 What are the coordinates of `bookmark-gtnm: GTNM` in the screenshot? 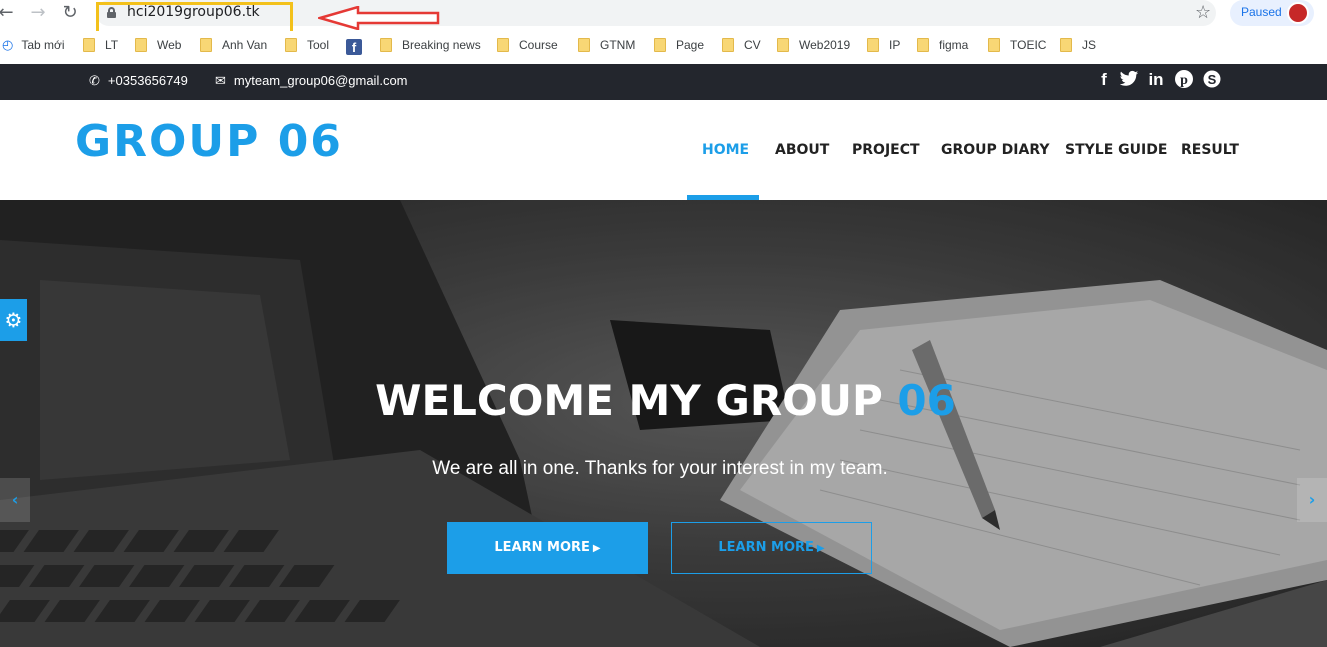 It's located at (606, 45).